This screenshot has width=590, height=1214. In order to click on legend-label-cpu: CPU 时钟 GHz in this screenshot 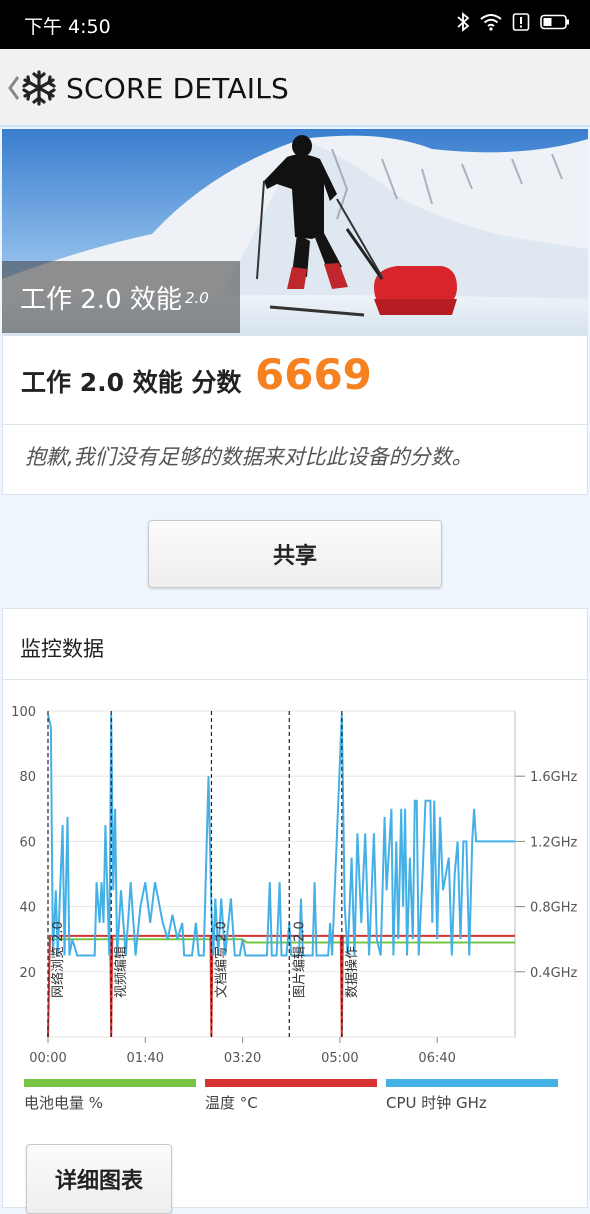, I will do `click(436, 1103)`.